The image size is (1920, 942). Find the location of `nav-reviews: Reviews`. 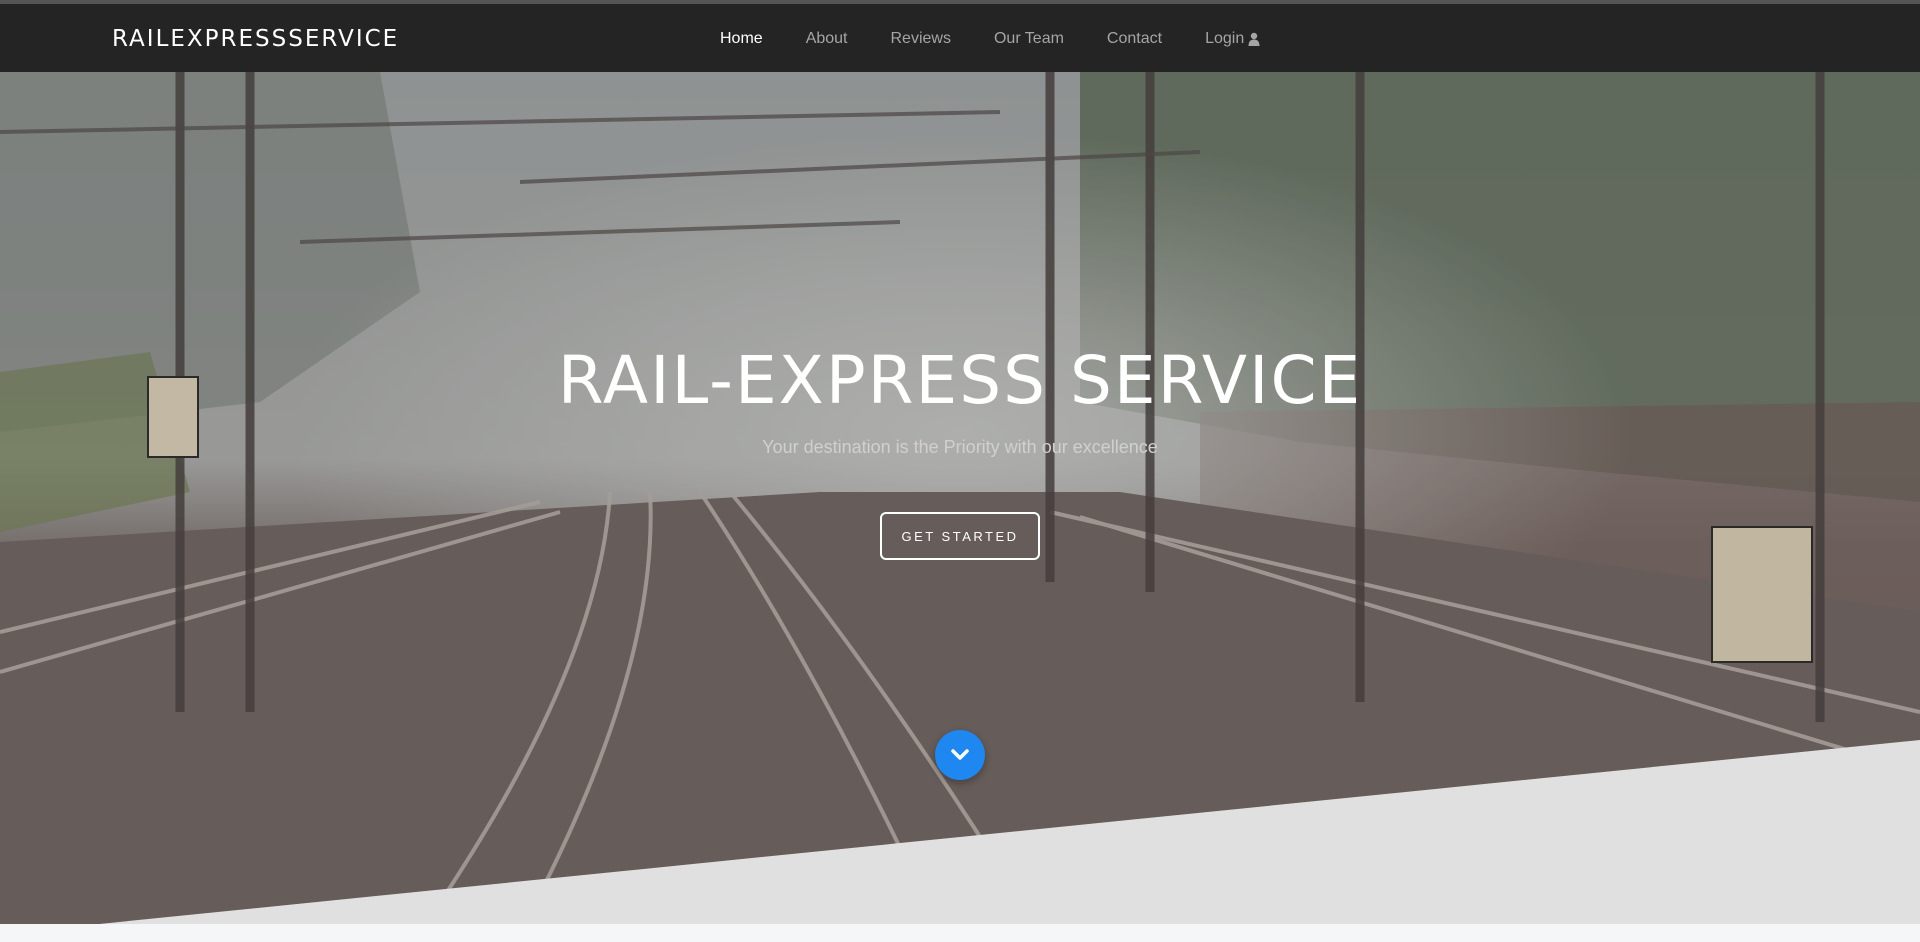

nav-reviews: Reviews is located at coordinates (921, 39).